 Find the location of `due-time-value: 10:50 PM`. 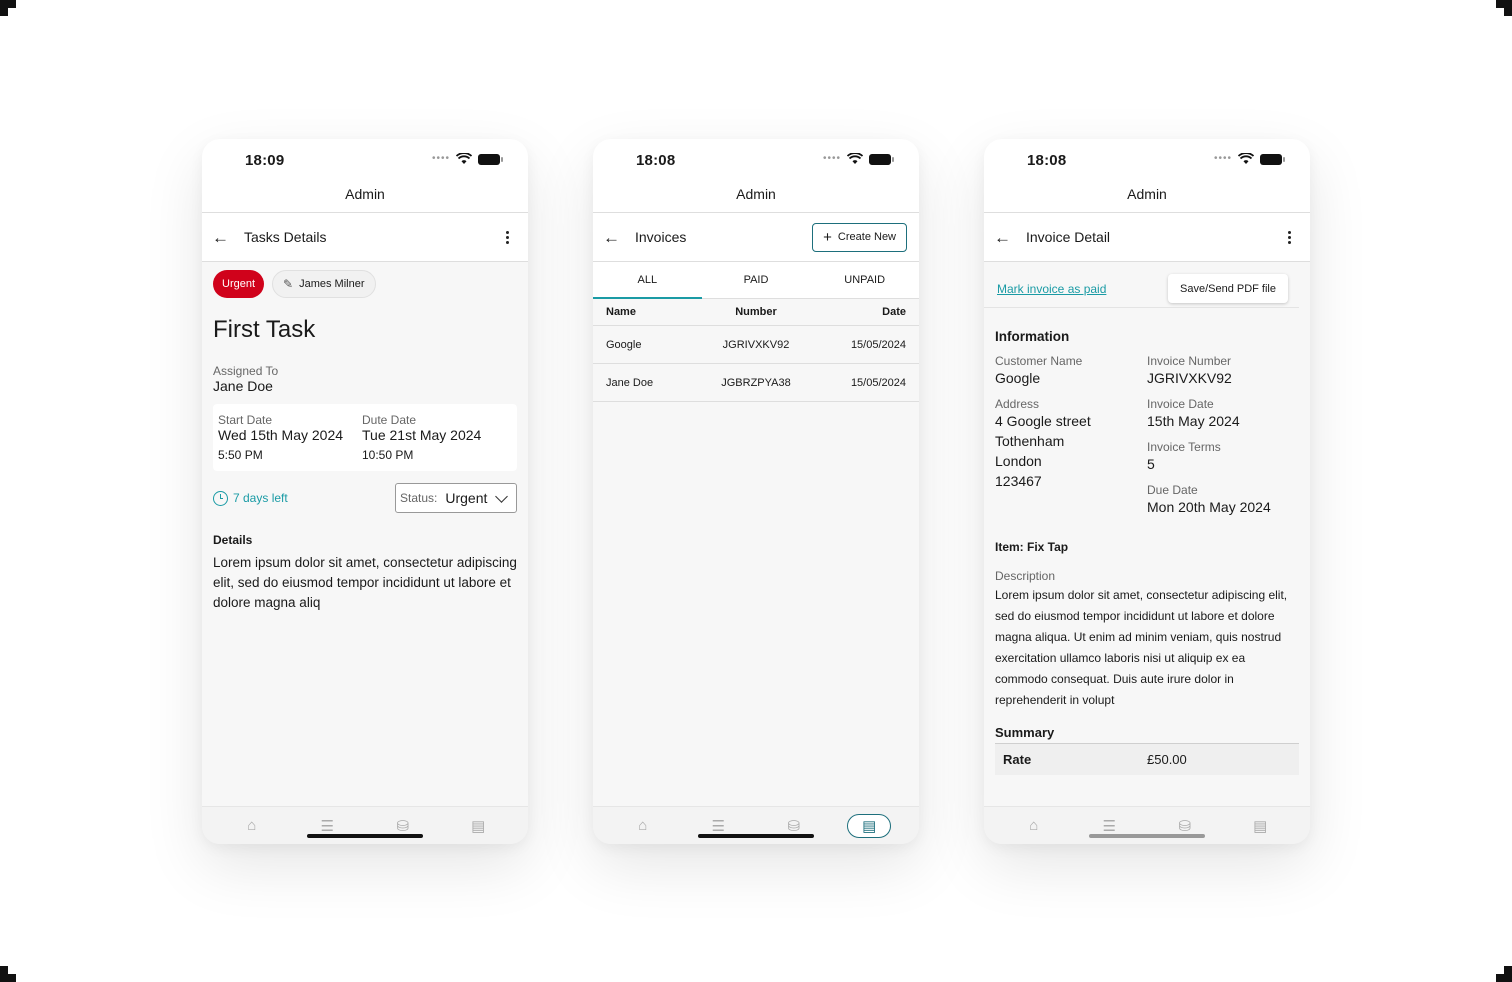

due-time-value: 10:50 PM is located at coordinates (388, 455).